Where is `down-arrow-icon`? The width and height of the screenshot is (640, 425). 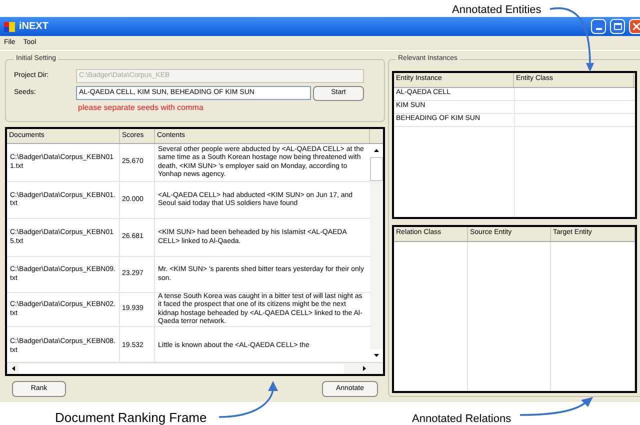 down-arrow-icon is located at coordinates (376, 355).